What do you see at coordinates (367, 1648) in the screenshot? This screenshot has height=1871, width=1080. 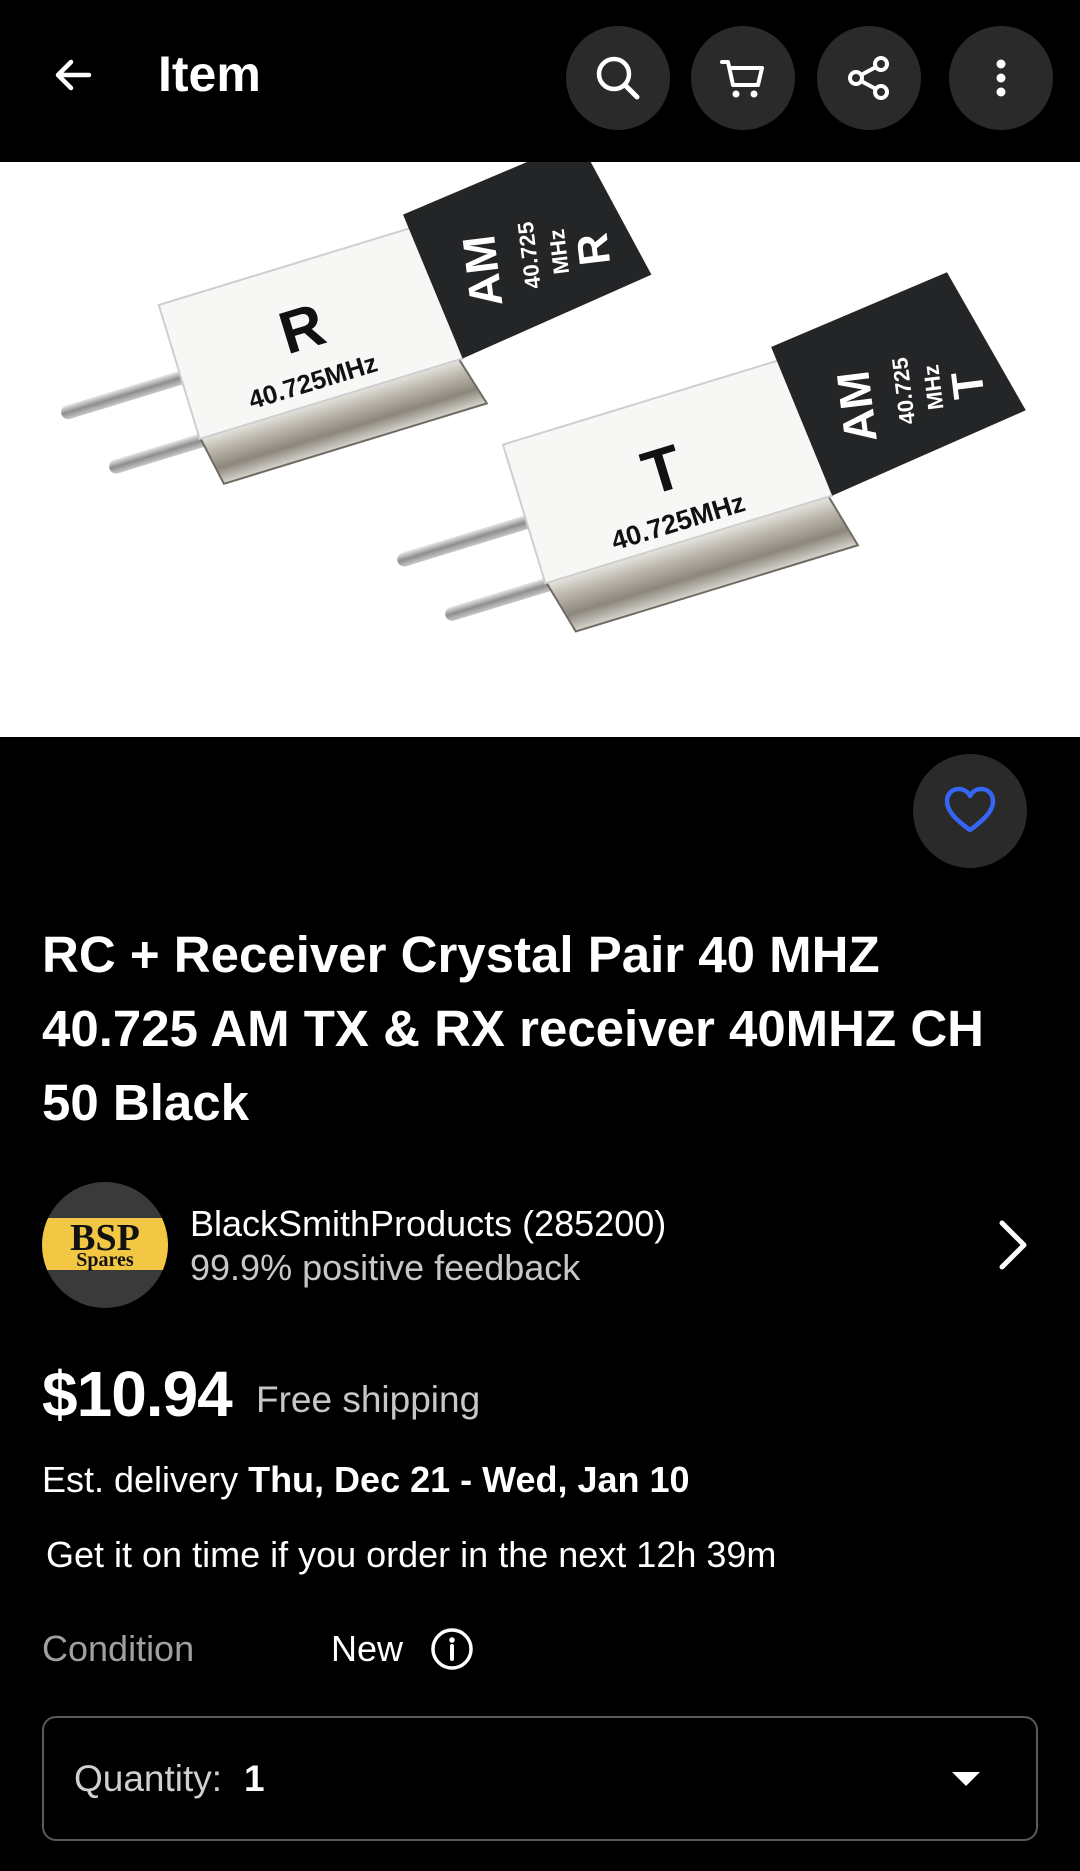 I see `condition-value: New` at bounding box center [367, 1648].